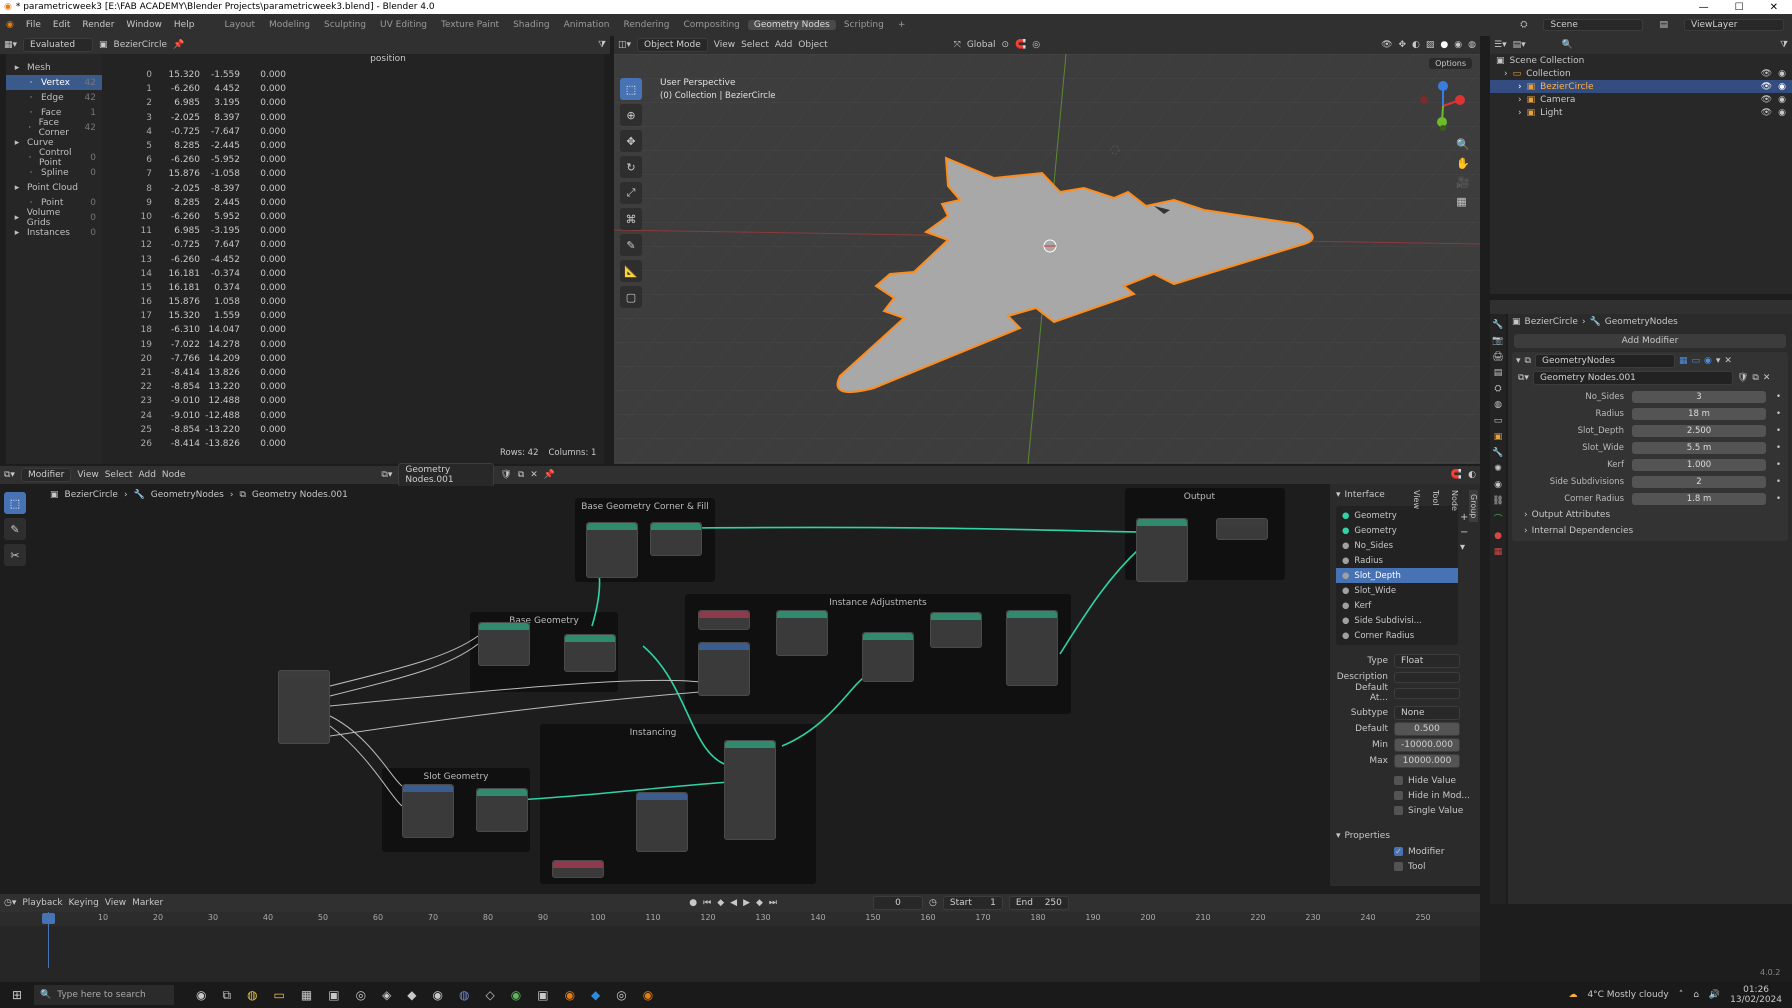 The height and width of the screenshot is (1008, 1792). What do you see at coordinates (631, 115) in the screenshot?
I see `cursor-tool-icon: ⊕` at bounding box center [631, 115].